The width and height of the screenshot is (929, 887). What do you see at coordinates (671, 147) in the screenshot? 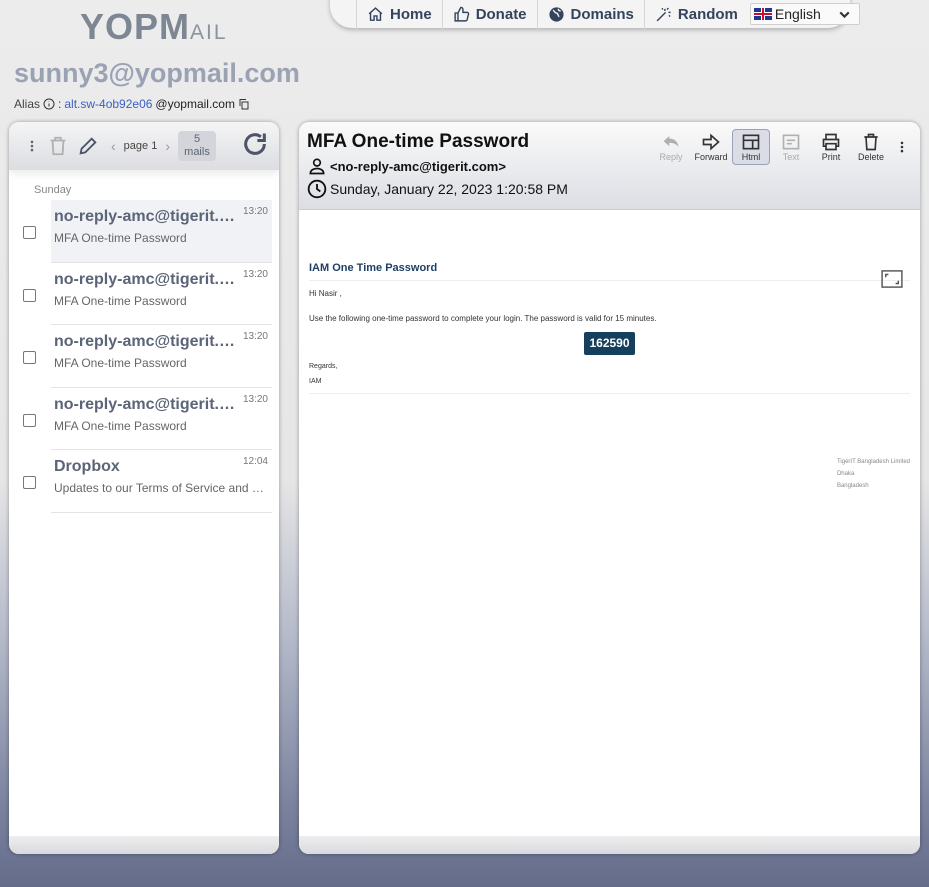
I see `reply-button: Reply` at bounding box center [671, 147].